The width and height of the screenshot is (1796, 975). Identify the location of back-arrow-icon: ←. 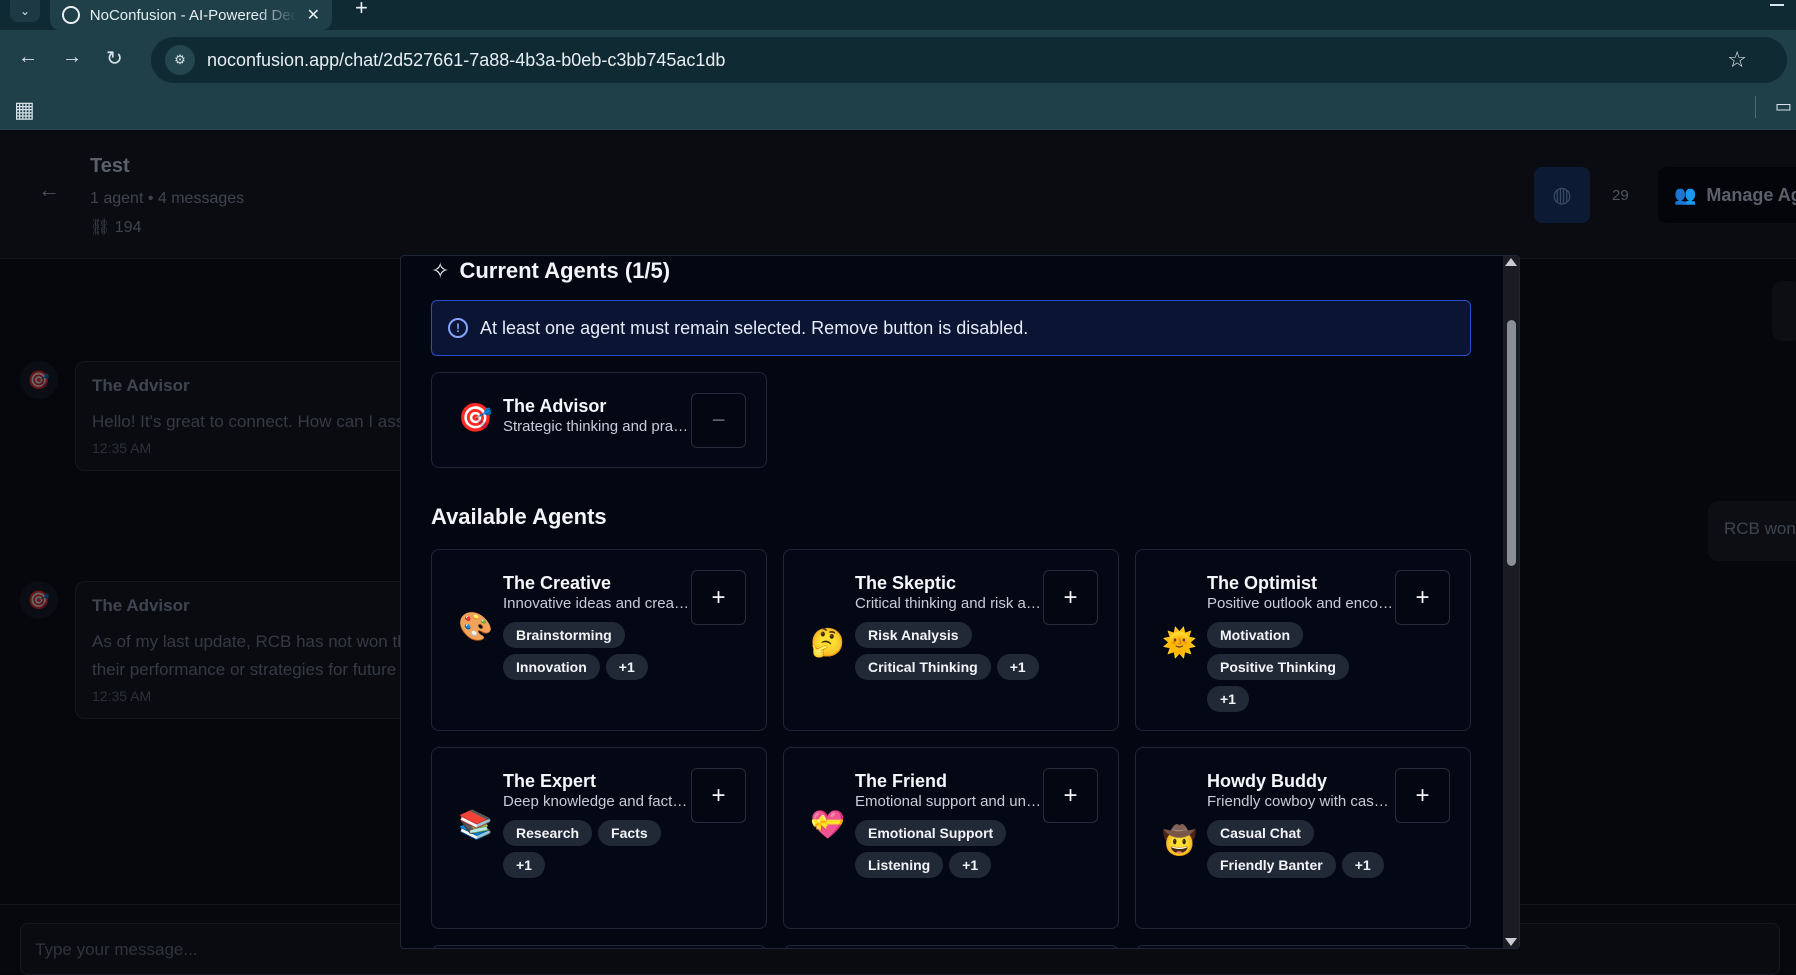
(28, 57).